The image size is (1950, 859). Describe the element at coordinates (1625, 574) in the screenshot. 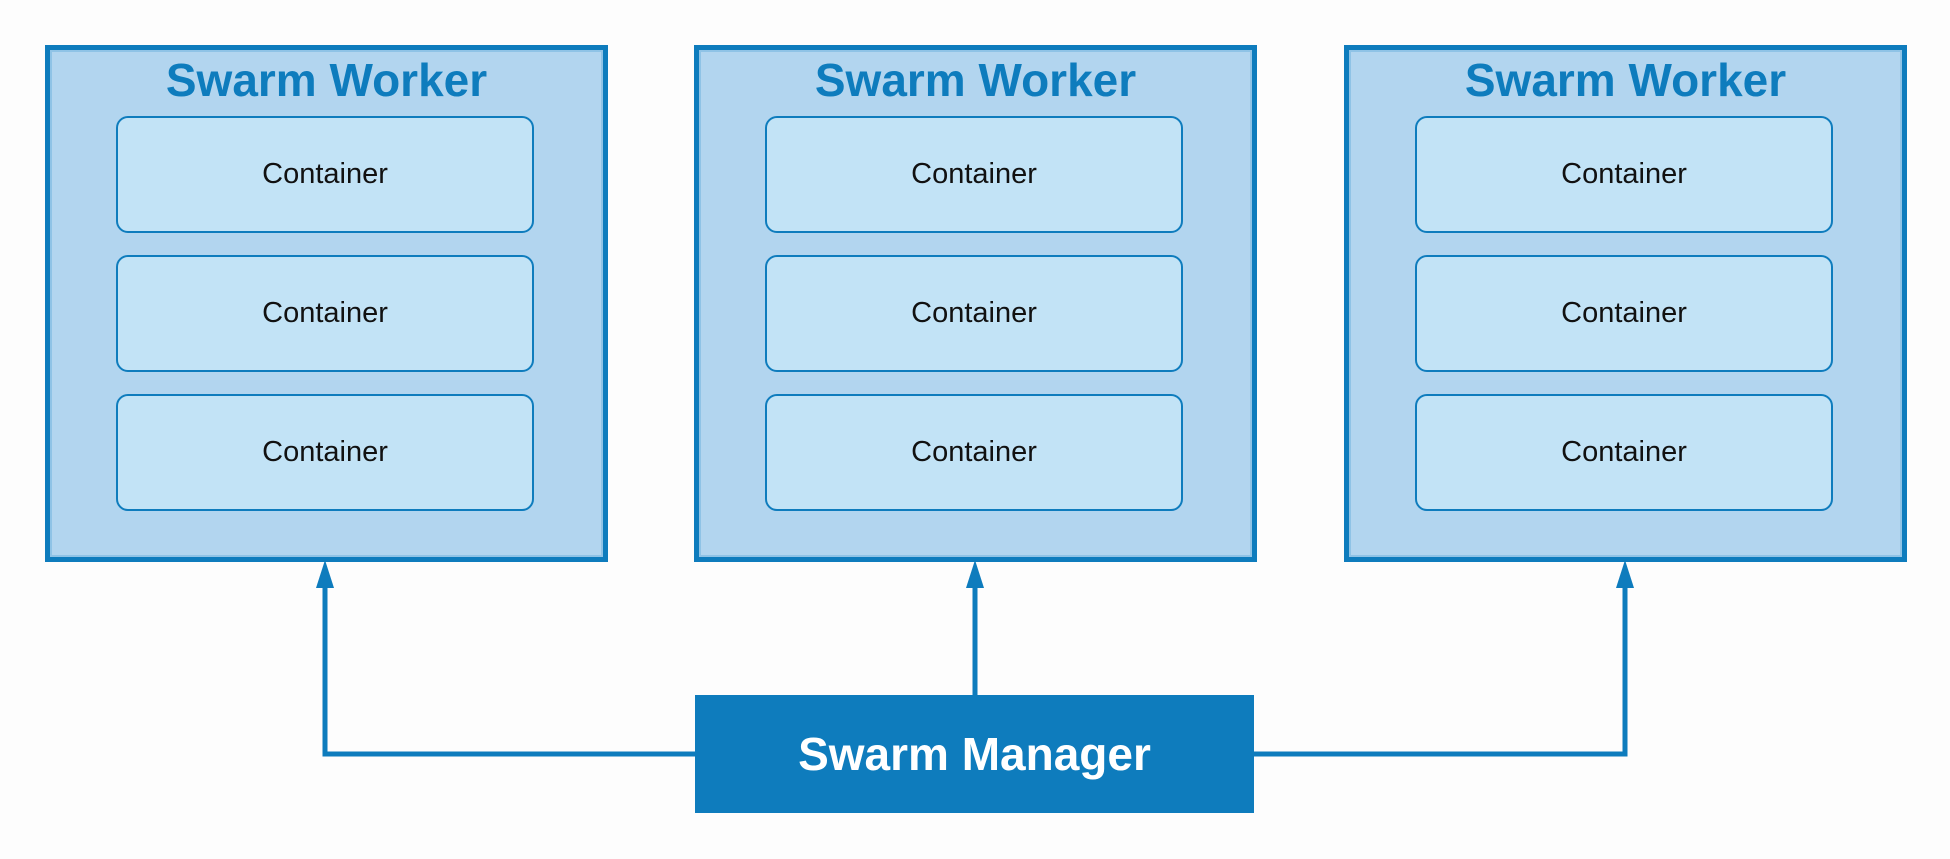

I see `arrow-head-right` at that location.